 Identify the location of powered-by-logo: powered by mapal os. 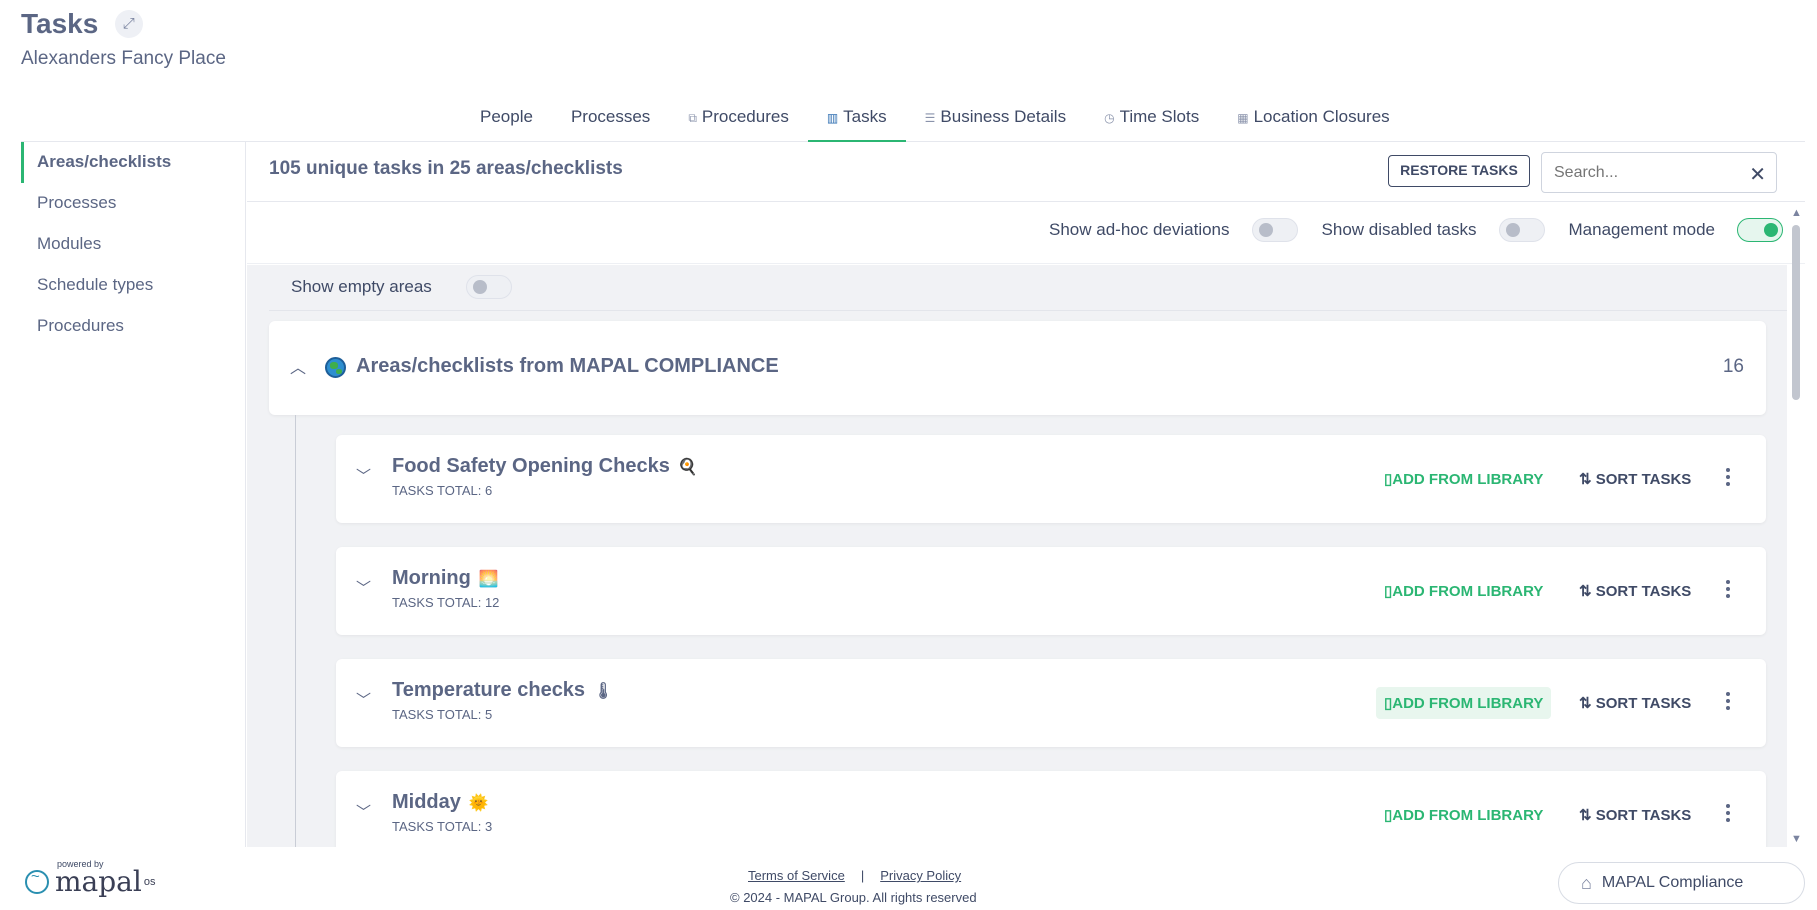
(90, 878).